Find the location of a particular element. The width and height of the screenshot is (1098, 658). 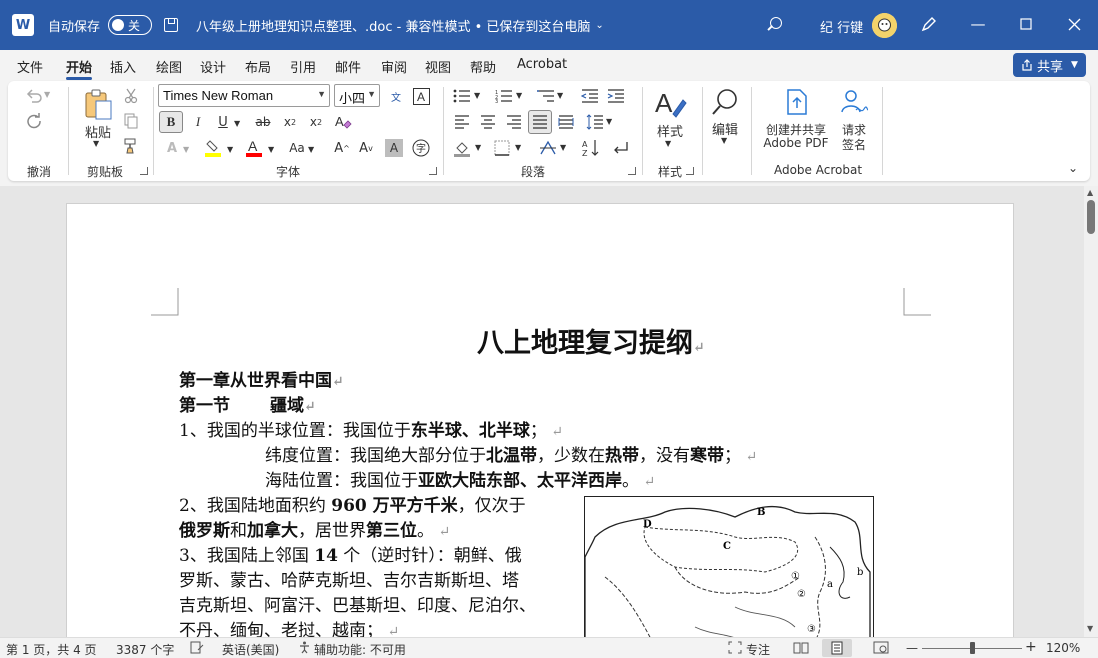

undo-dropdown: ▼ is located at coordinates (47, 94).